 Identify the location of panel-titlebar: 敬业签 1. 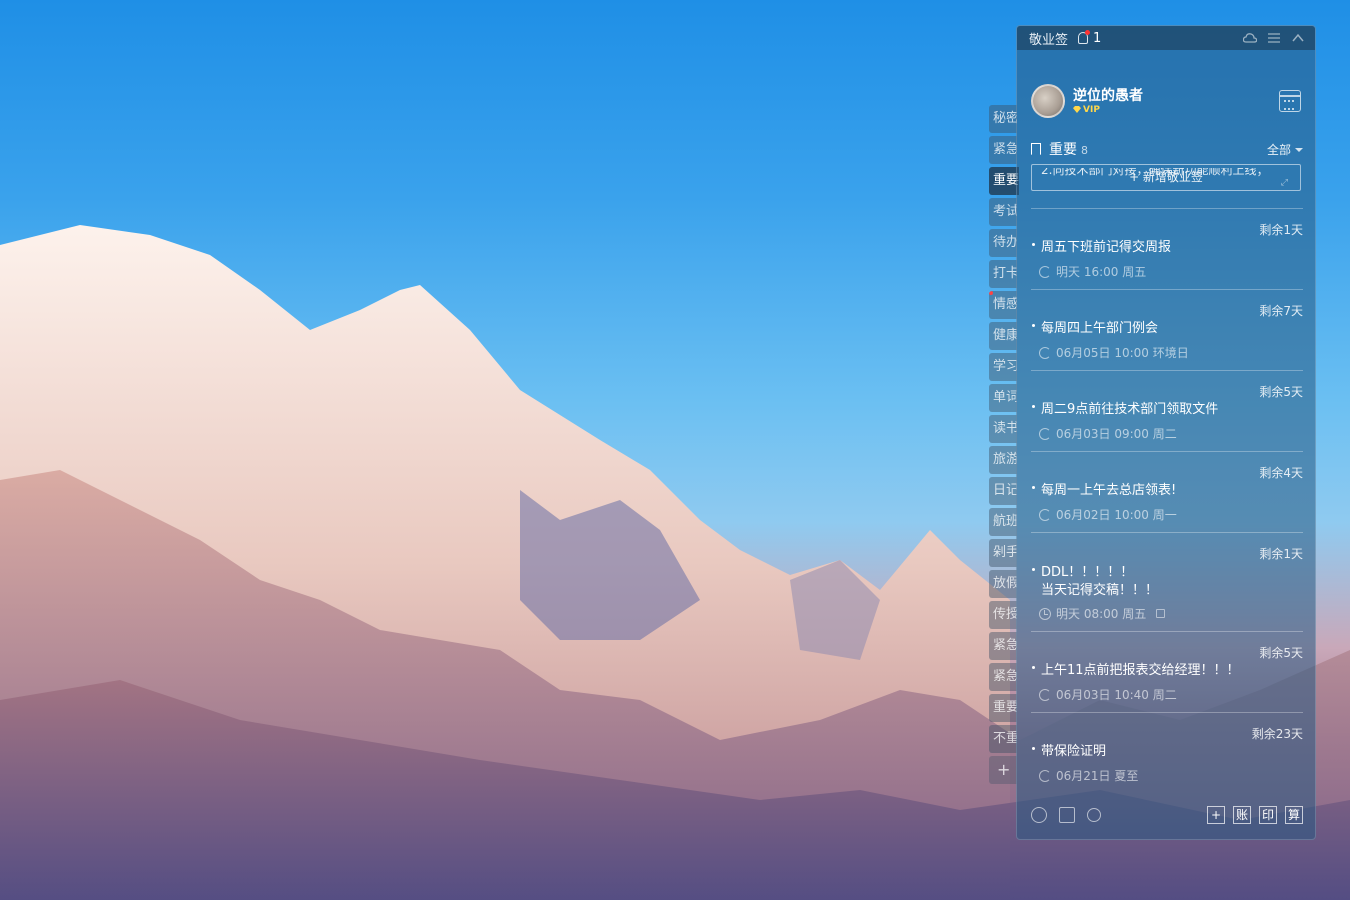
(1166, 38).